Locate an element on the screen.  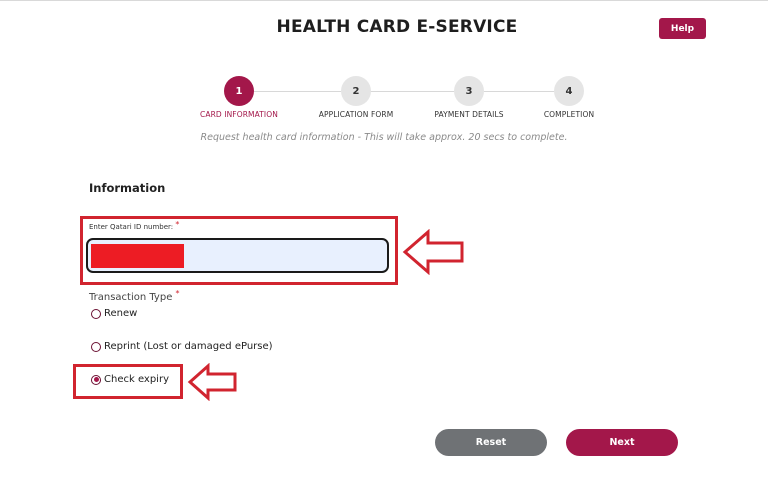
radio-check-expiry: Check expiry is located at coordinates (130, 379).